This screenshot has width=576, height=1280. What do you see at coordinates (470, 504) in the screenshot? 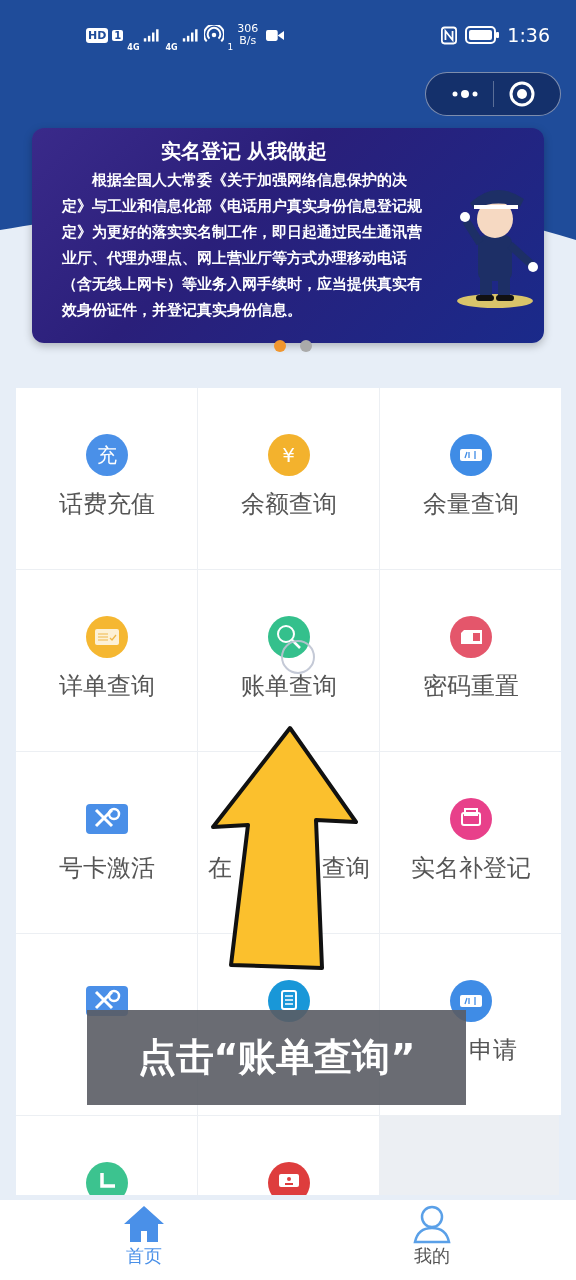
I see `service-label: 余量查询` at bounding box center [470, 504].